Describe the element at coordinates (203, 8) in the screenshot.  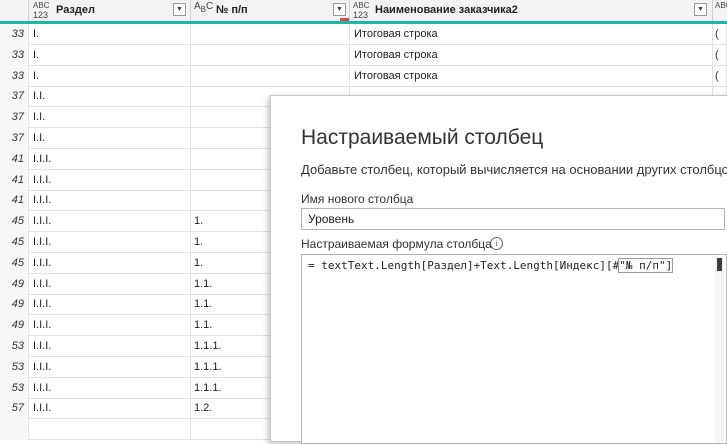
I see `type-text-icon: ABC` at that location.